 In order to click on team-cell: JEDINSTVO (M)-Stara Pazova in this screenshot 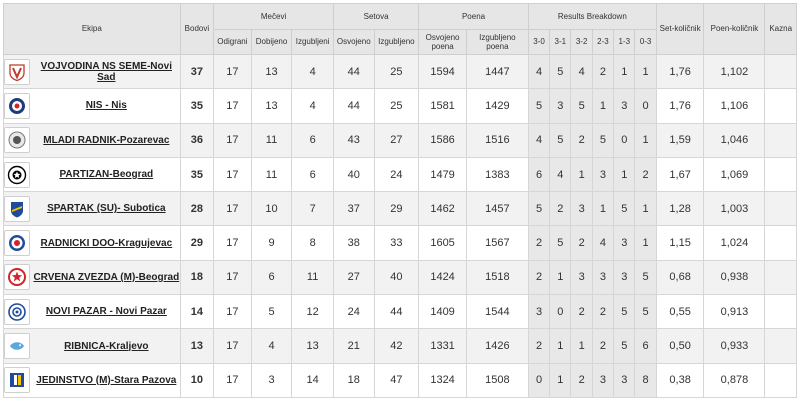, I will do `click(92, 380)`.